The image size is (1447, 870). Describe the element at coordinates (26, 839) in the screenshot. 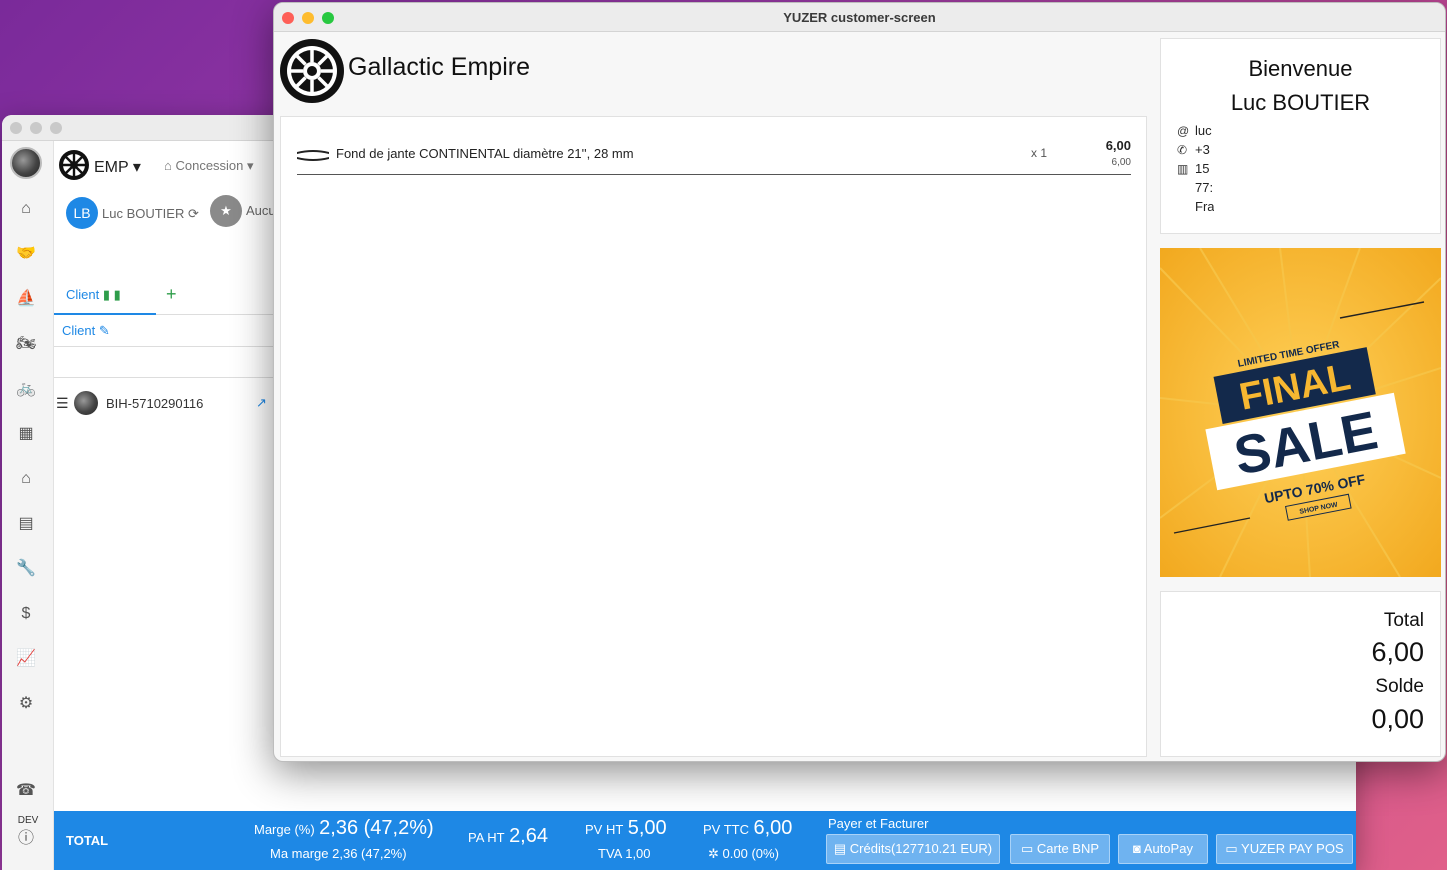

I see `info-icon: ⓘ` at that location.